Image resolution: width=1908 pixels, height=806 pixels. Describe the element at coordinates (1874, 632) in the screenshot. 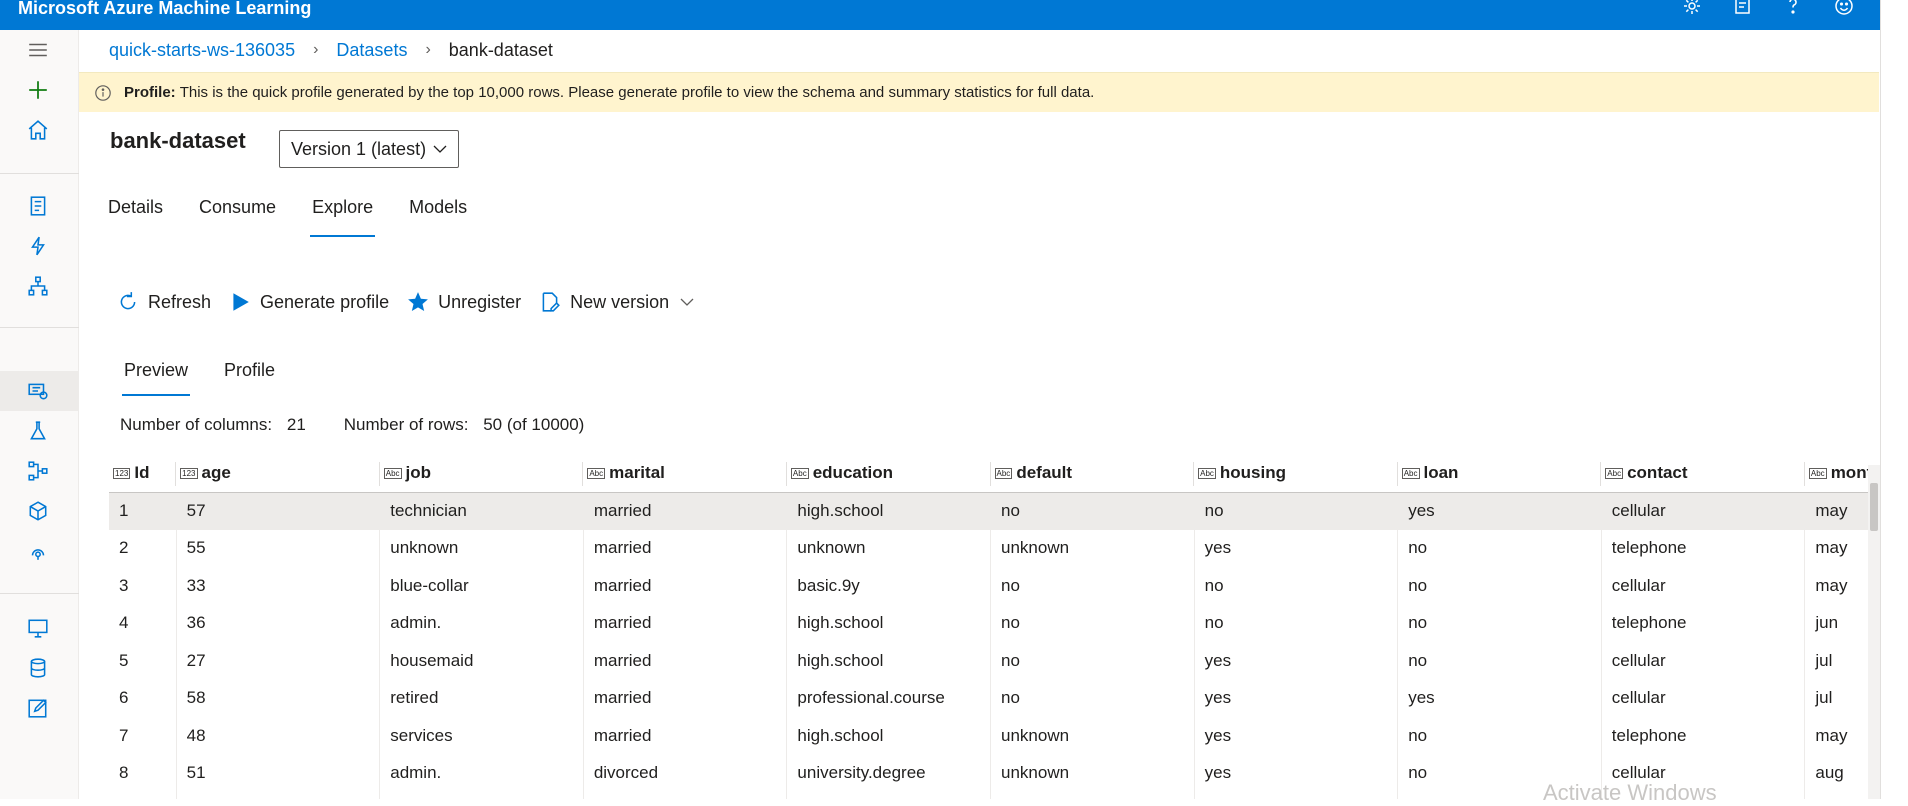

I see `grid-vertical-scrollbar` at that location.